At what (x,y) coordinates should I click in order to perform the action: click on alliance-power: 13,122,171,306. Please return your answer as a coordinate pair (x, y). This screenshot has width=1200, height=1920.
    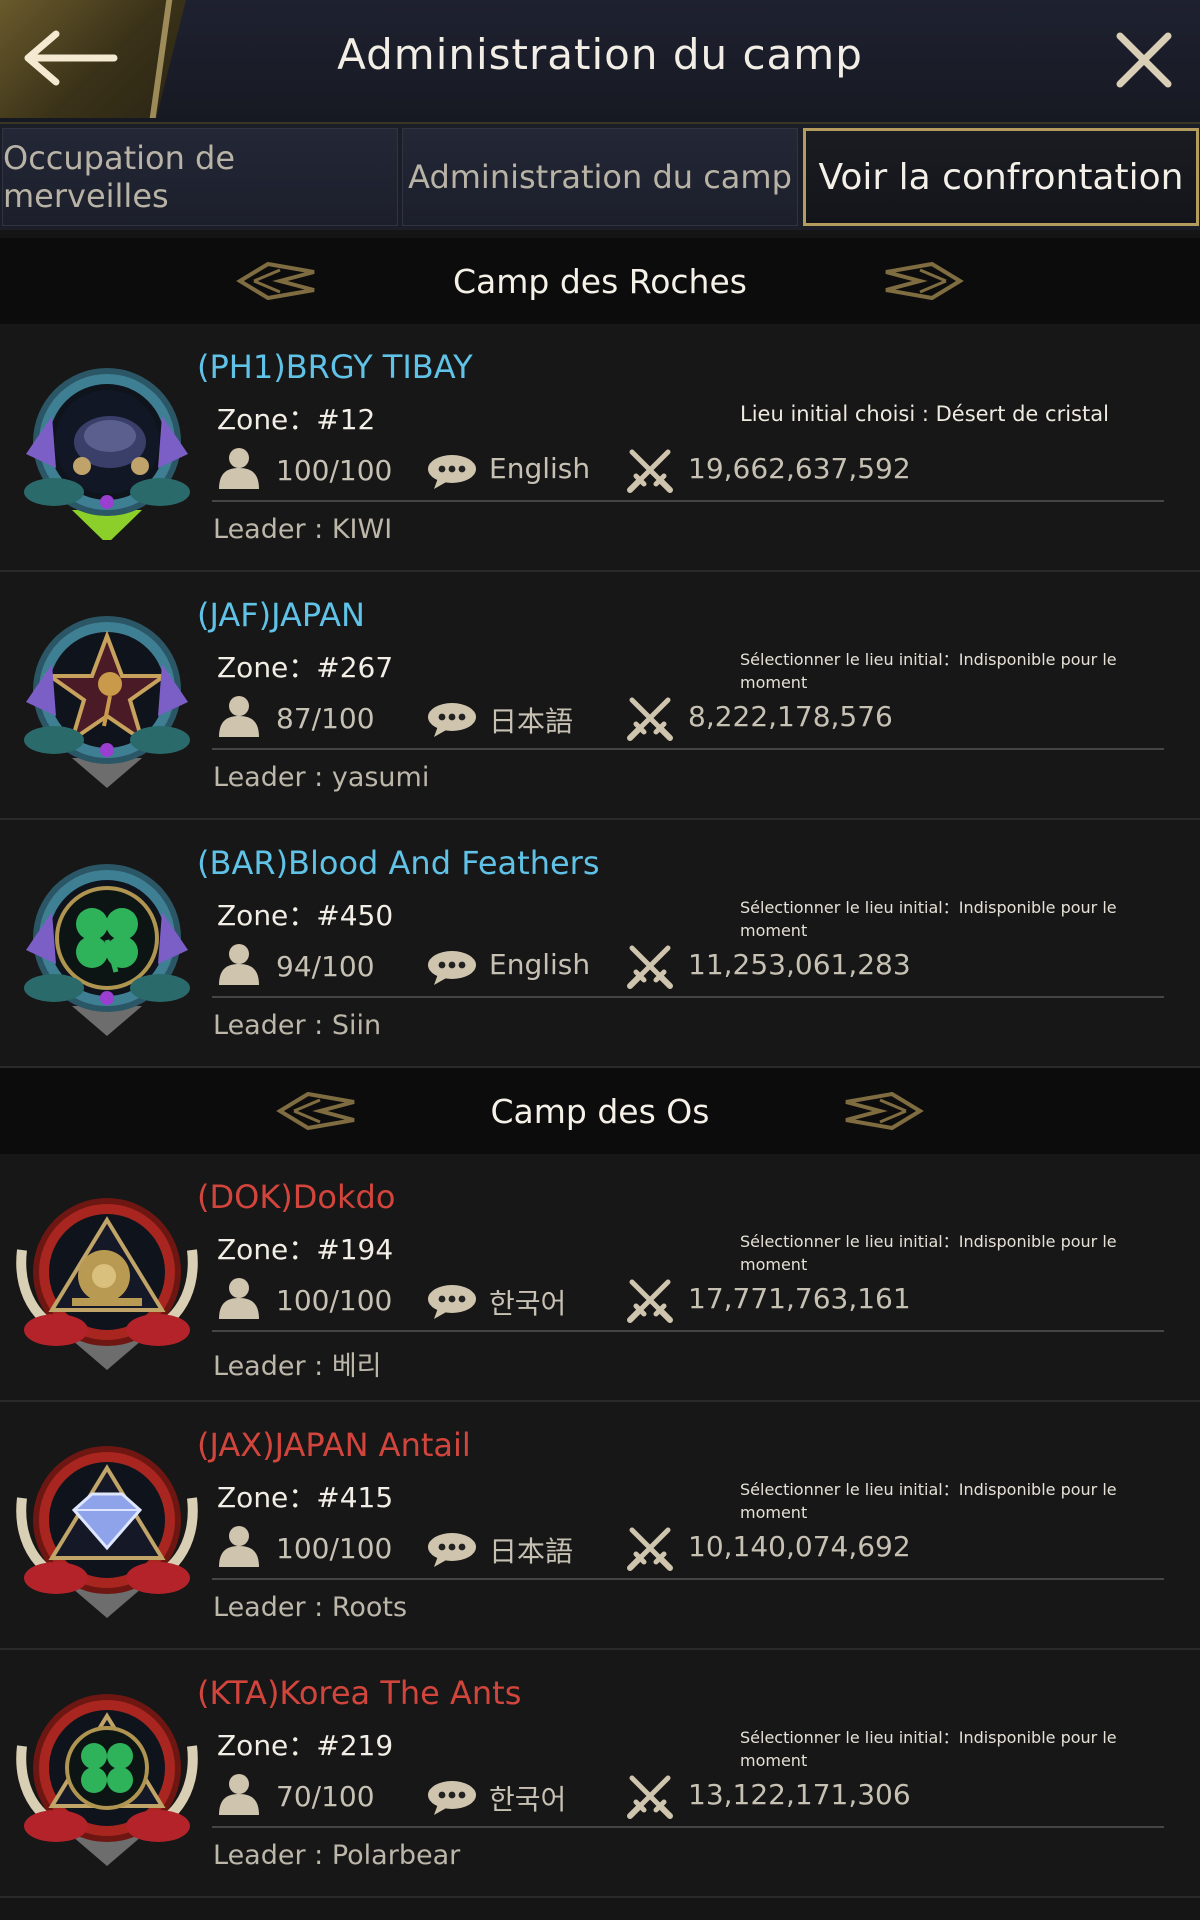
    Looking at the image, I should click on (799, 1794).